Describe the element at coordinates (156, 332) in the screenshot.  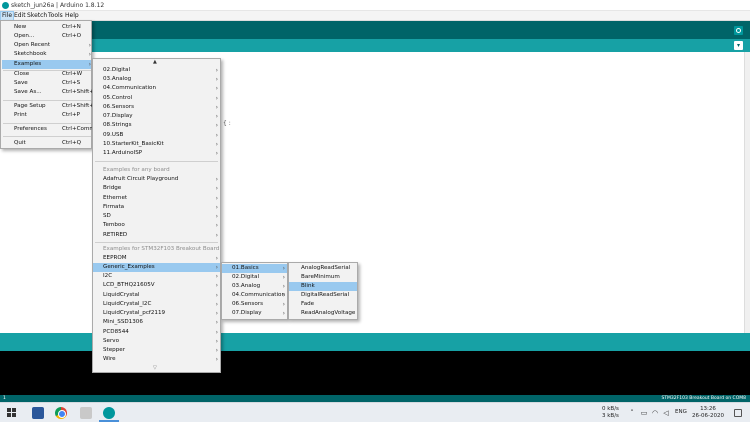
I see `example-pcd8544: PCD8544 ›` at that location.